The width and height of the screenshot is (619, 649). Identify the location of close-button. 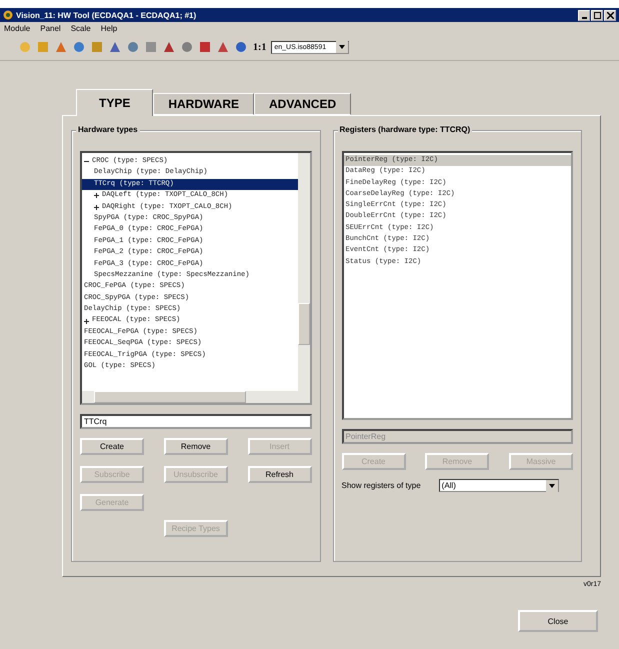
(610, 15).